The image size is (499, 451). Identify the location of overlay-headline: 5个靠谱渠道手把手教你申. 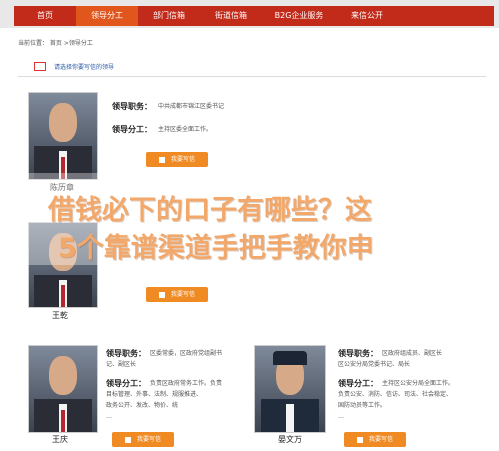
(216, 248).